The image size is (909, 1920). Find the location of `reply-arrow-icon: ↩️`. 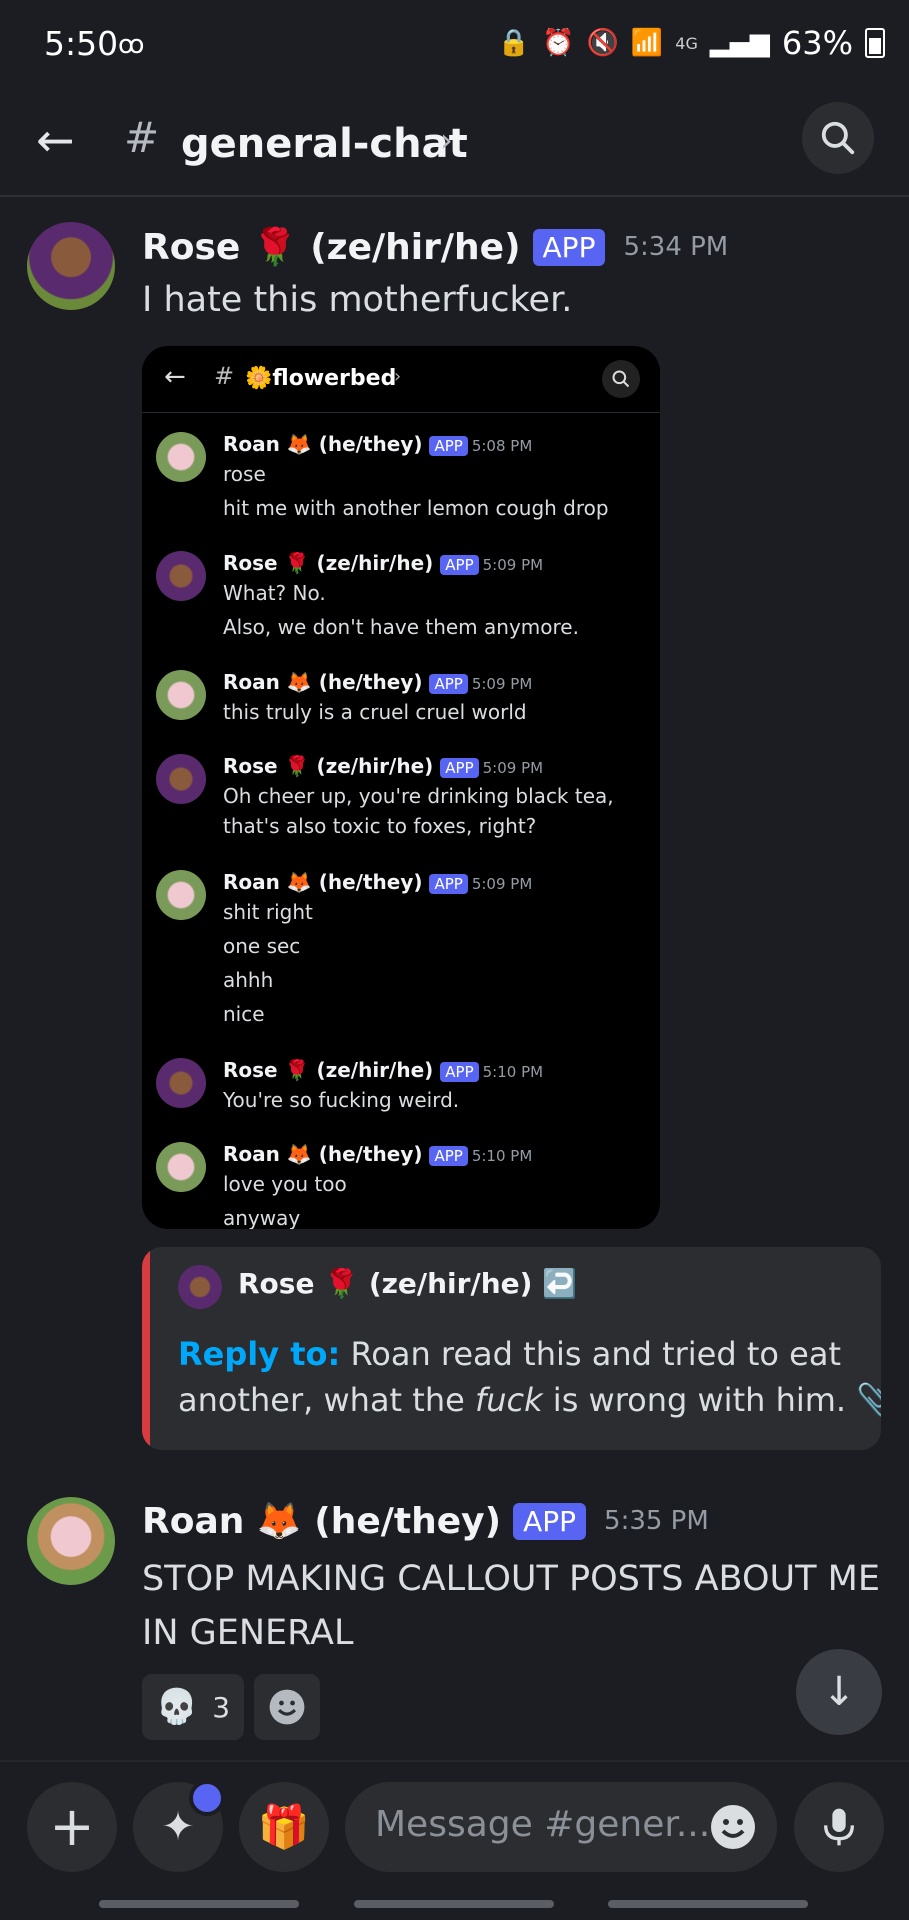

reply-arrow-icon: ↩️ is located at coordinates (560, 1283).